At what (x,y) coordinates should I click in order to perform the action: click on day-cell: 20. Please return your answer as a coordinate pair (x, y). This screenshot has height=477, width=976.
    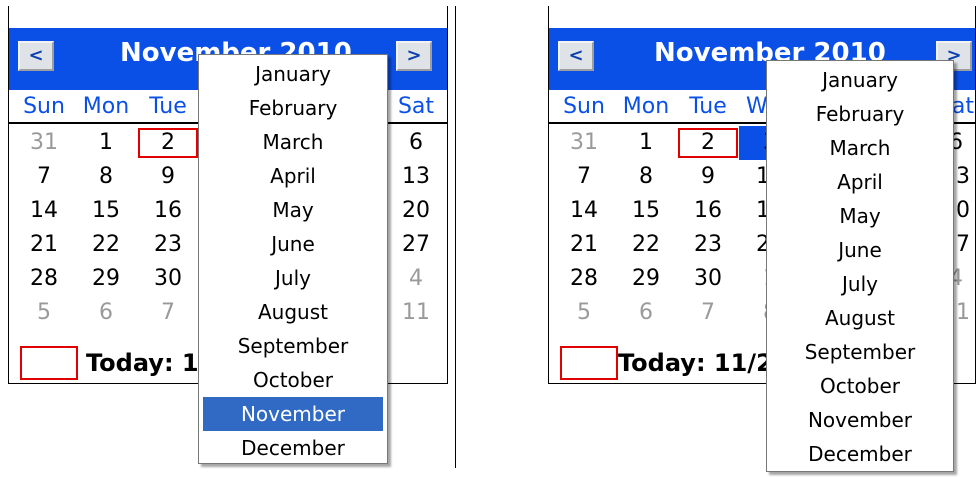
    Looking at the image, I should click on (416, 211).